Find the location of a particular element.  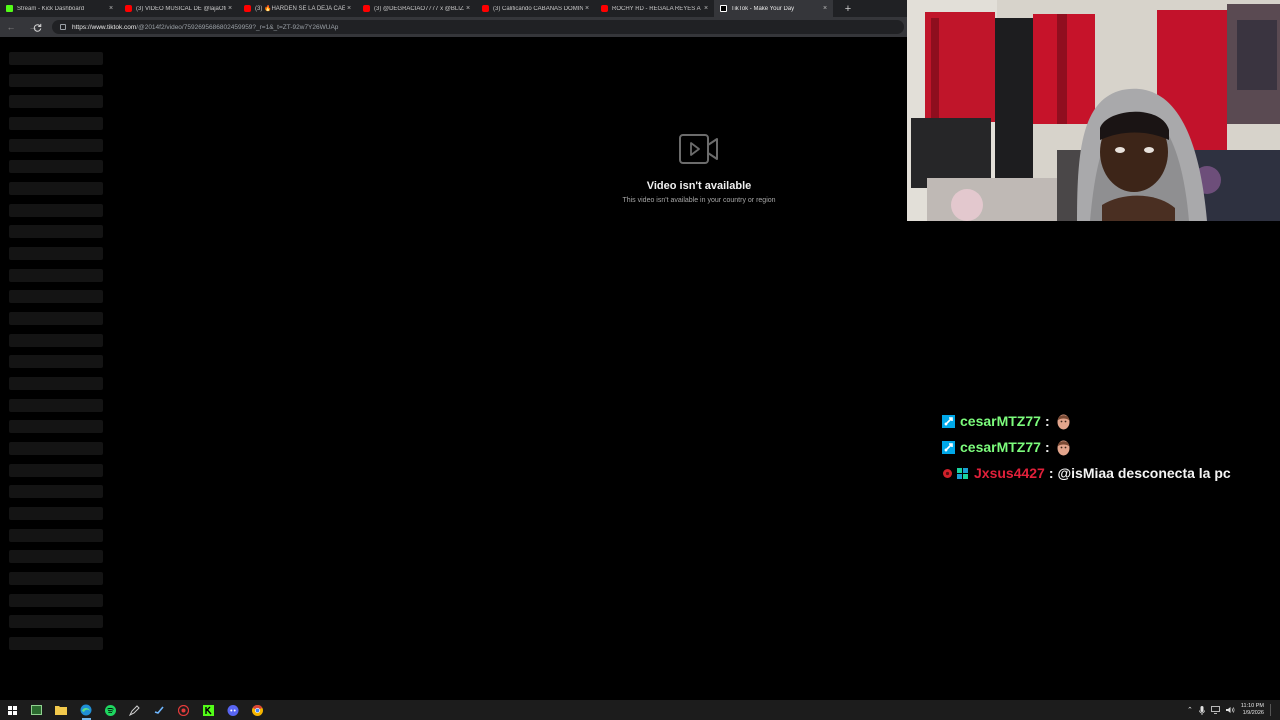

chevron-up-icon: ⌃ is located at coordinates (1190, 710).